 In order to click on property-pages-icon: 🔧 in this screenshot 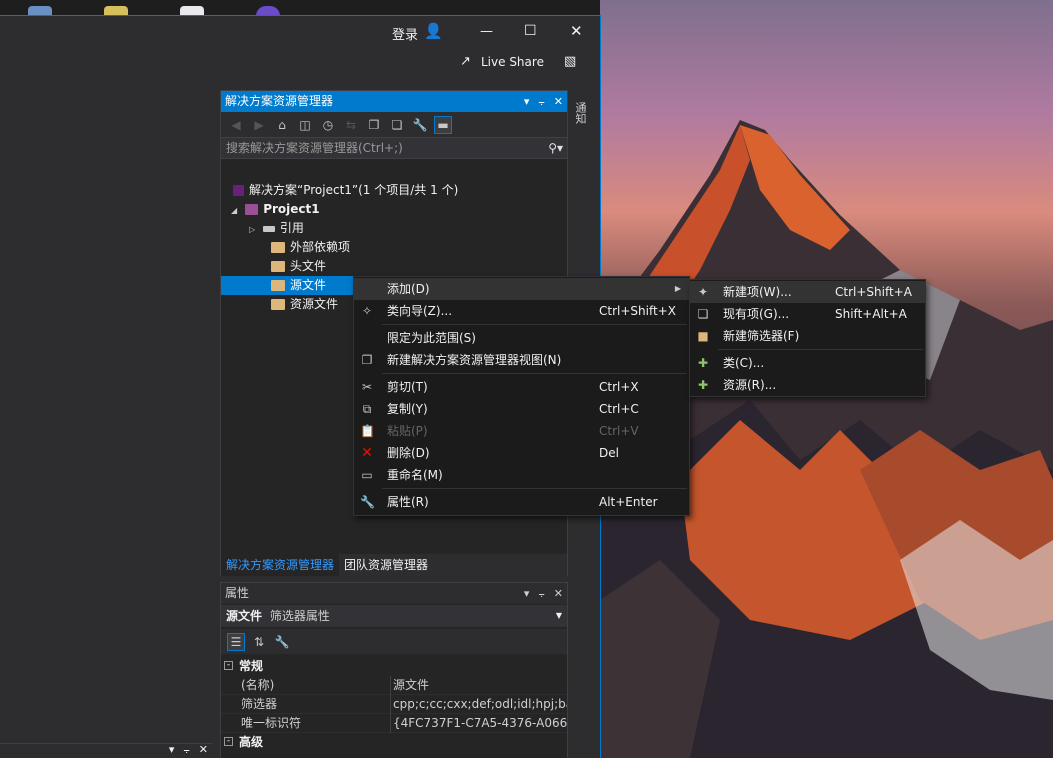, I will do `click(282, 642)`.